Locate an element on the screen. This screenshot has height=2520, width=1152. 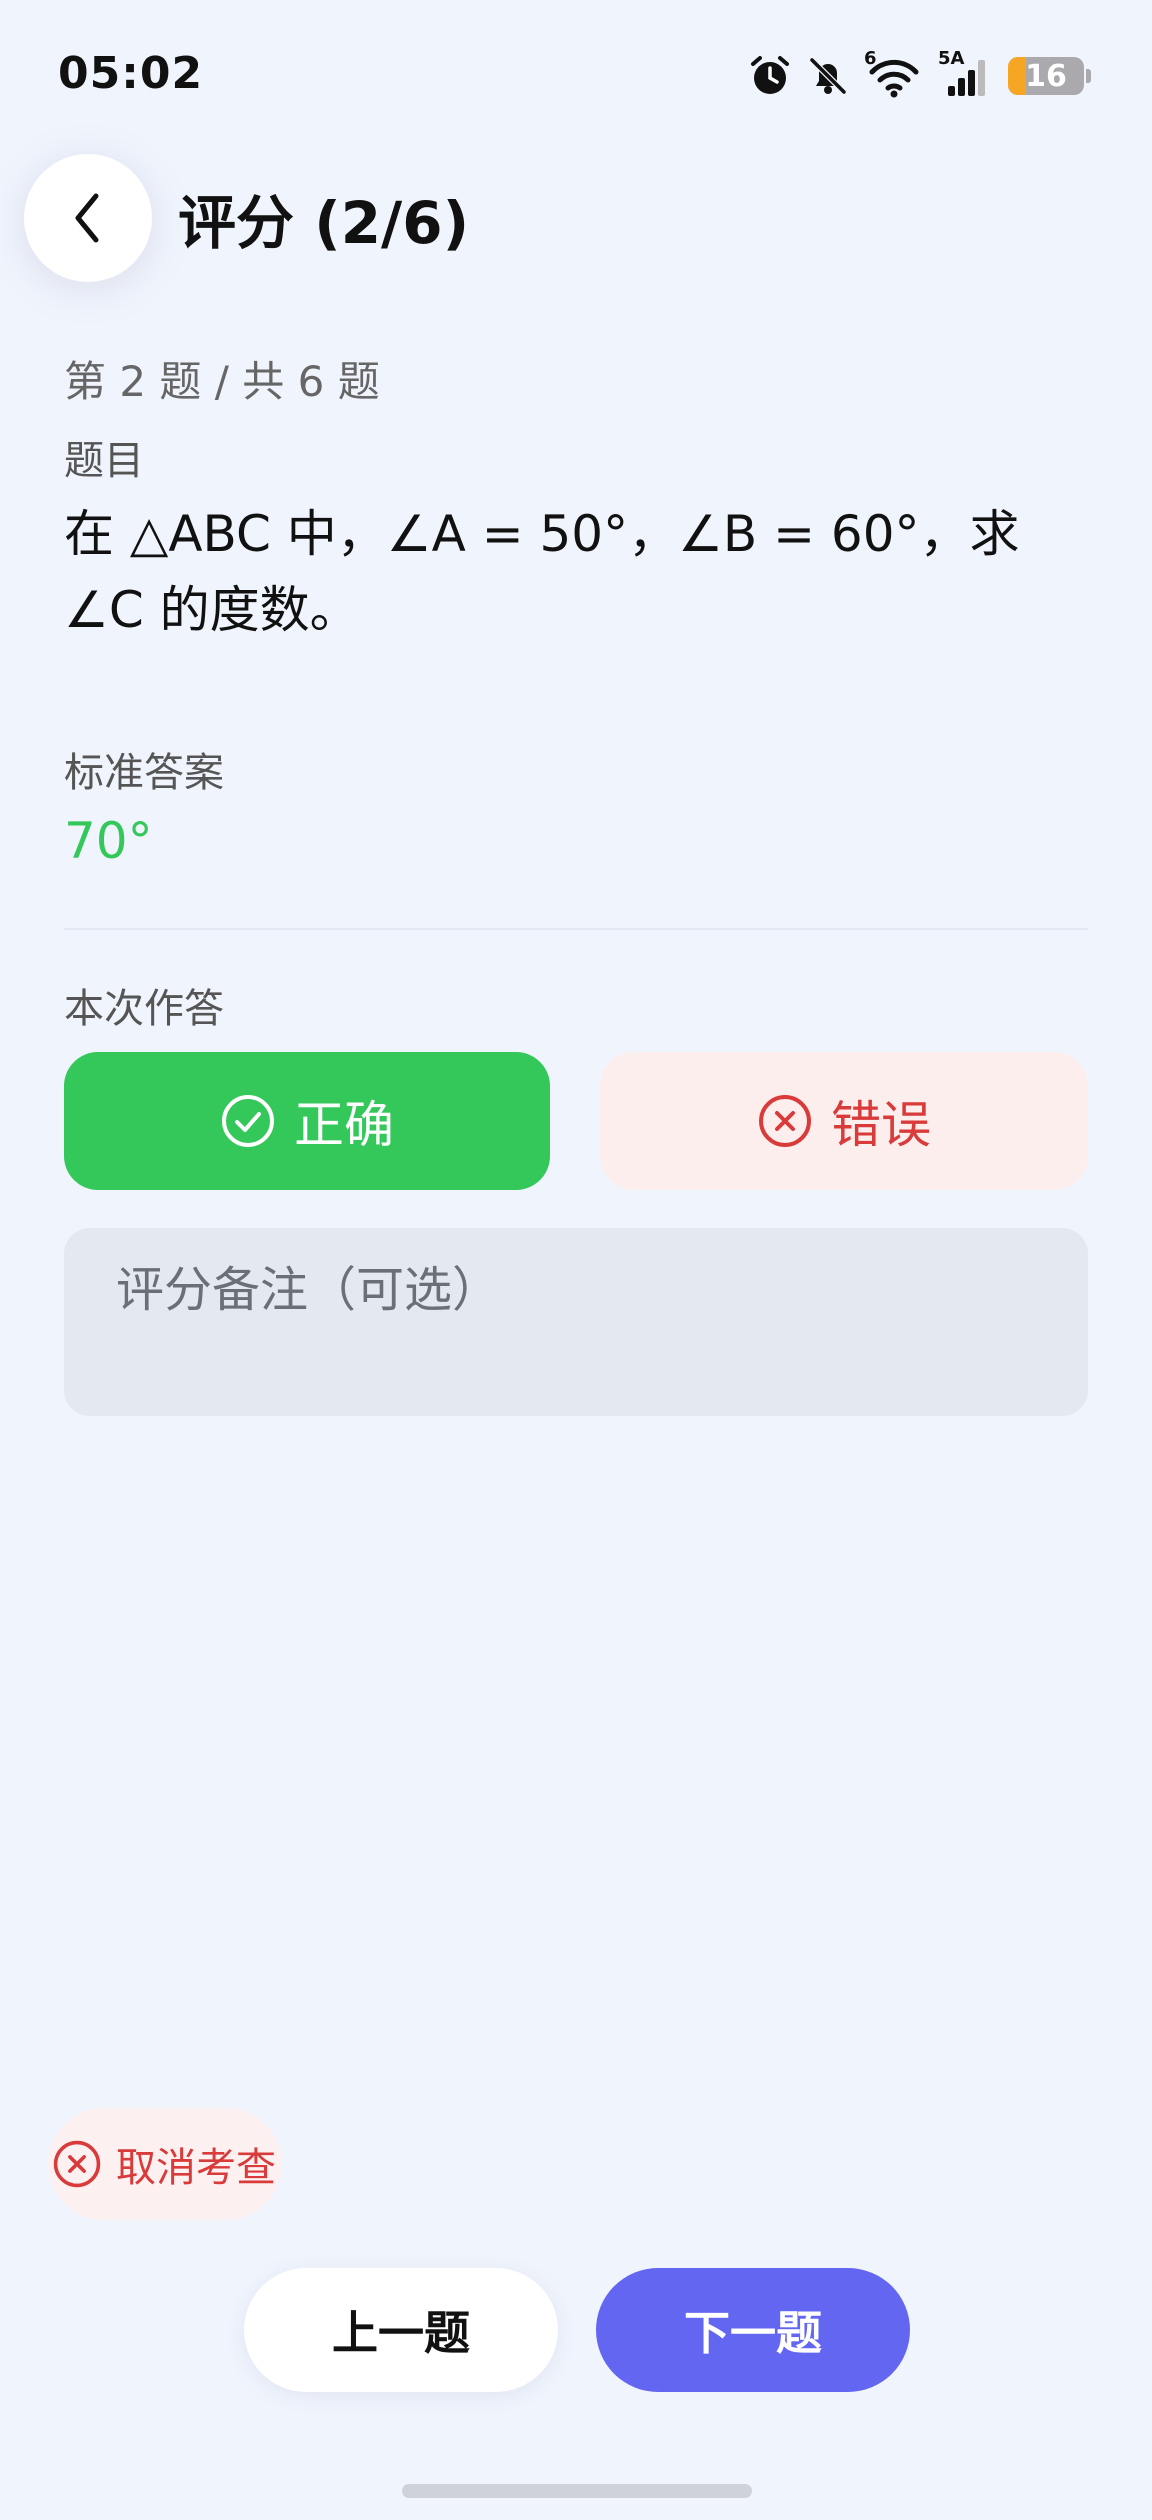
network-label: 5A is located at coordinates (951, 58).